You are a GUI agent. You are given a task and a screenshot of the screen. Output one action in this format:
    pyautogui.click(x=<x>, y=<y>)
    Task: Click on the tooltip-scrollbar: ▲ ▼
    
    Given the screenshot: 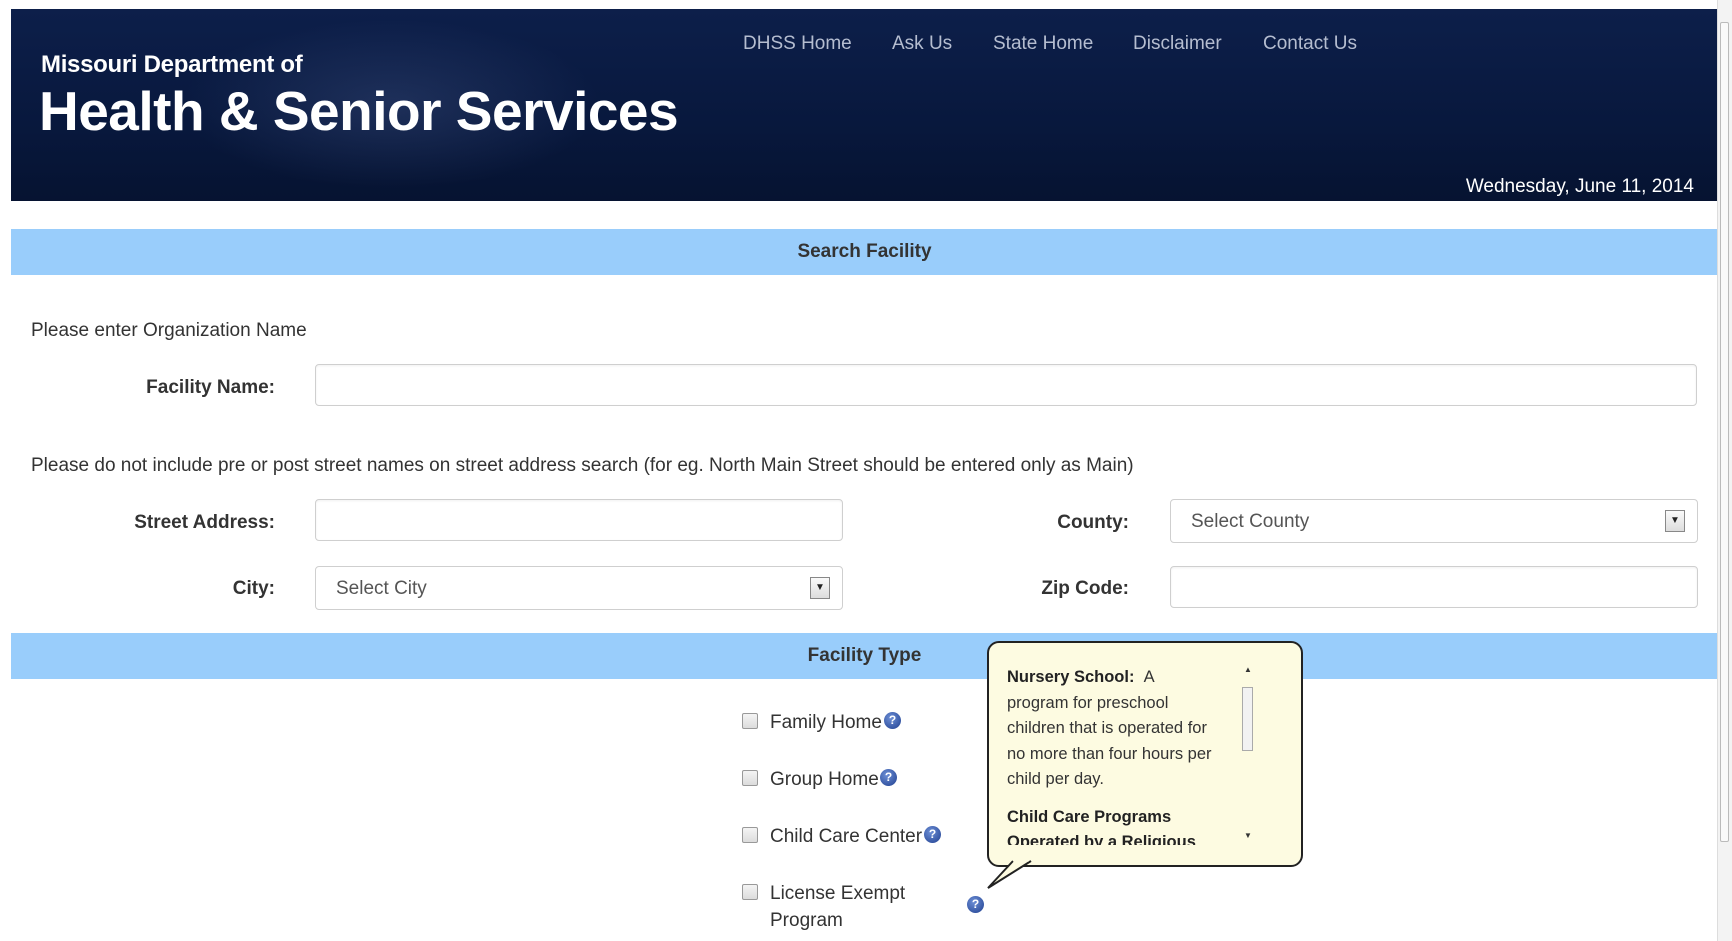 What is the action you would take?
    pyautogui.click(x=1248, y=755)
    